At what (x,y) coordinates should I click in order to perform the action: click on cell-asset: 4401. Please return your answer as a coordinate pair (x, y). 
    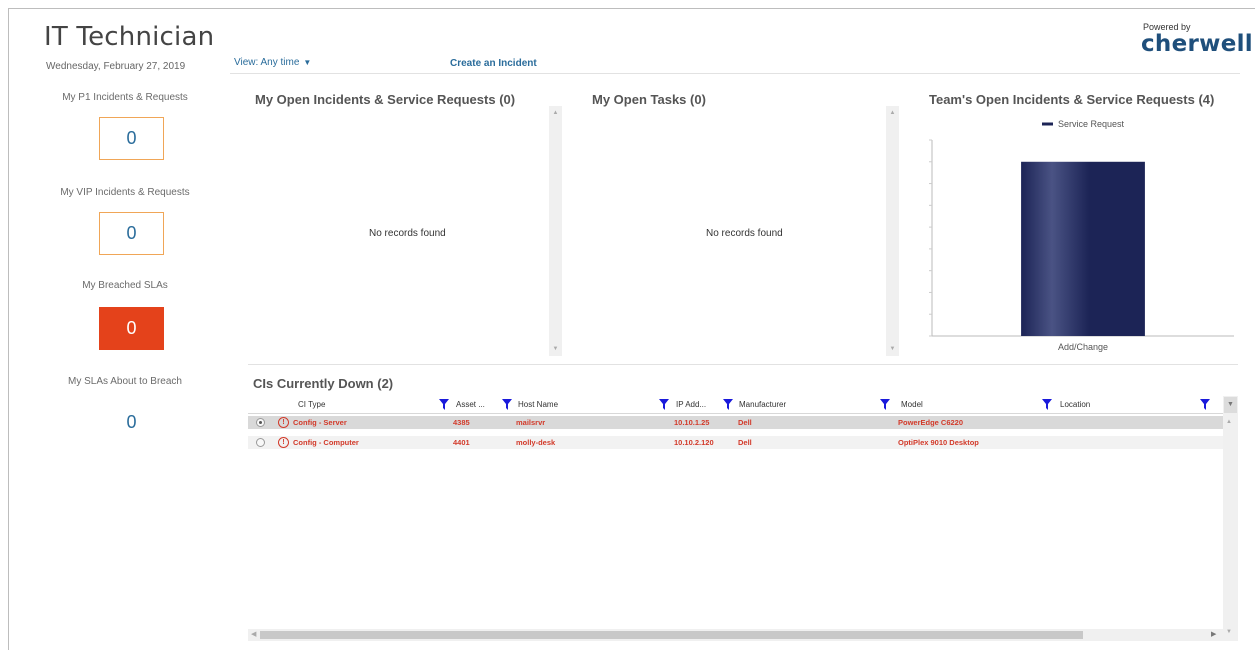
    Looking at the image, I should click on (461, 442).